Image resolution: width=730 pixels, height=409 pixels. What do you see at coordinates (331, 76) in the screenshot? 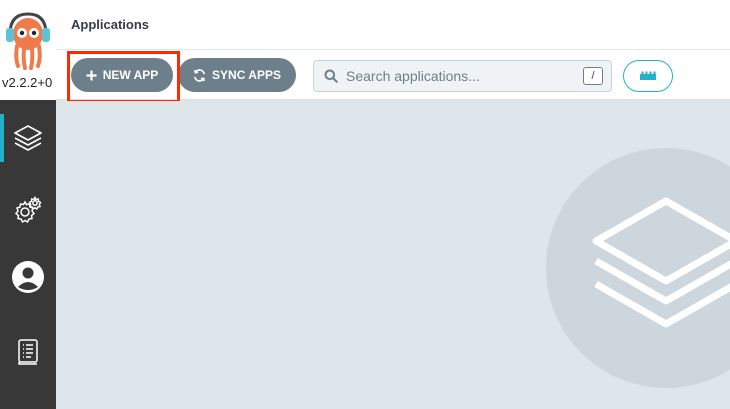
I see `search-icon` at bounding box center [331, 76].